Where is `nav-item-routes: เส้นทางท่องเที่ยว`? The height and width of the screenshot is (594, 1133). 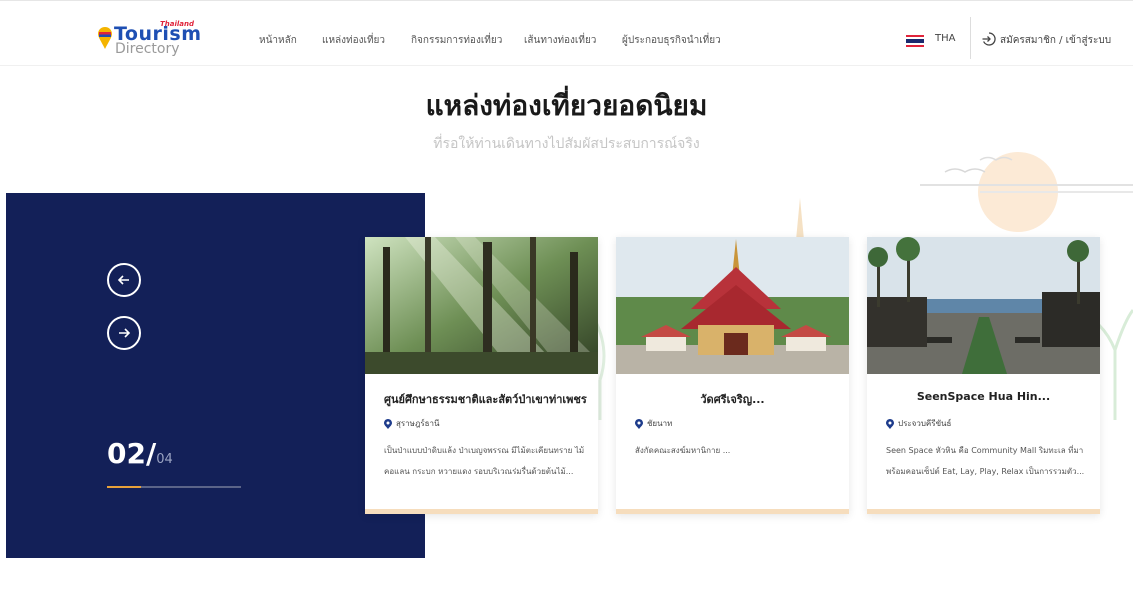
nav-item-routes: เส้นทางท่องเที่ยว is located at coordinates (560, 40).